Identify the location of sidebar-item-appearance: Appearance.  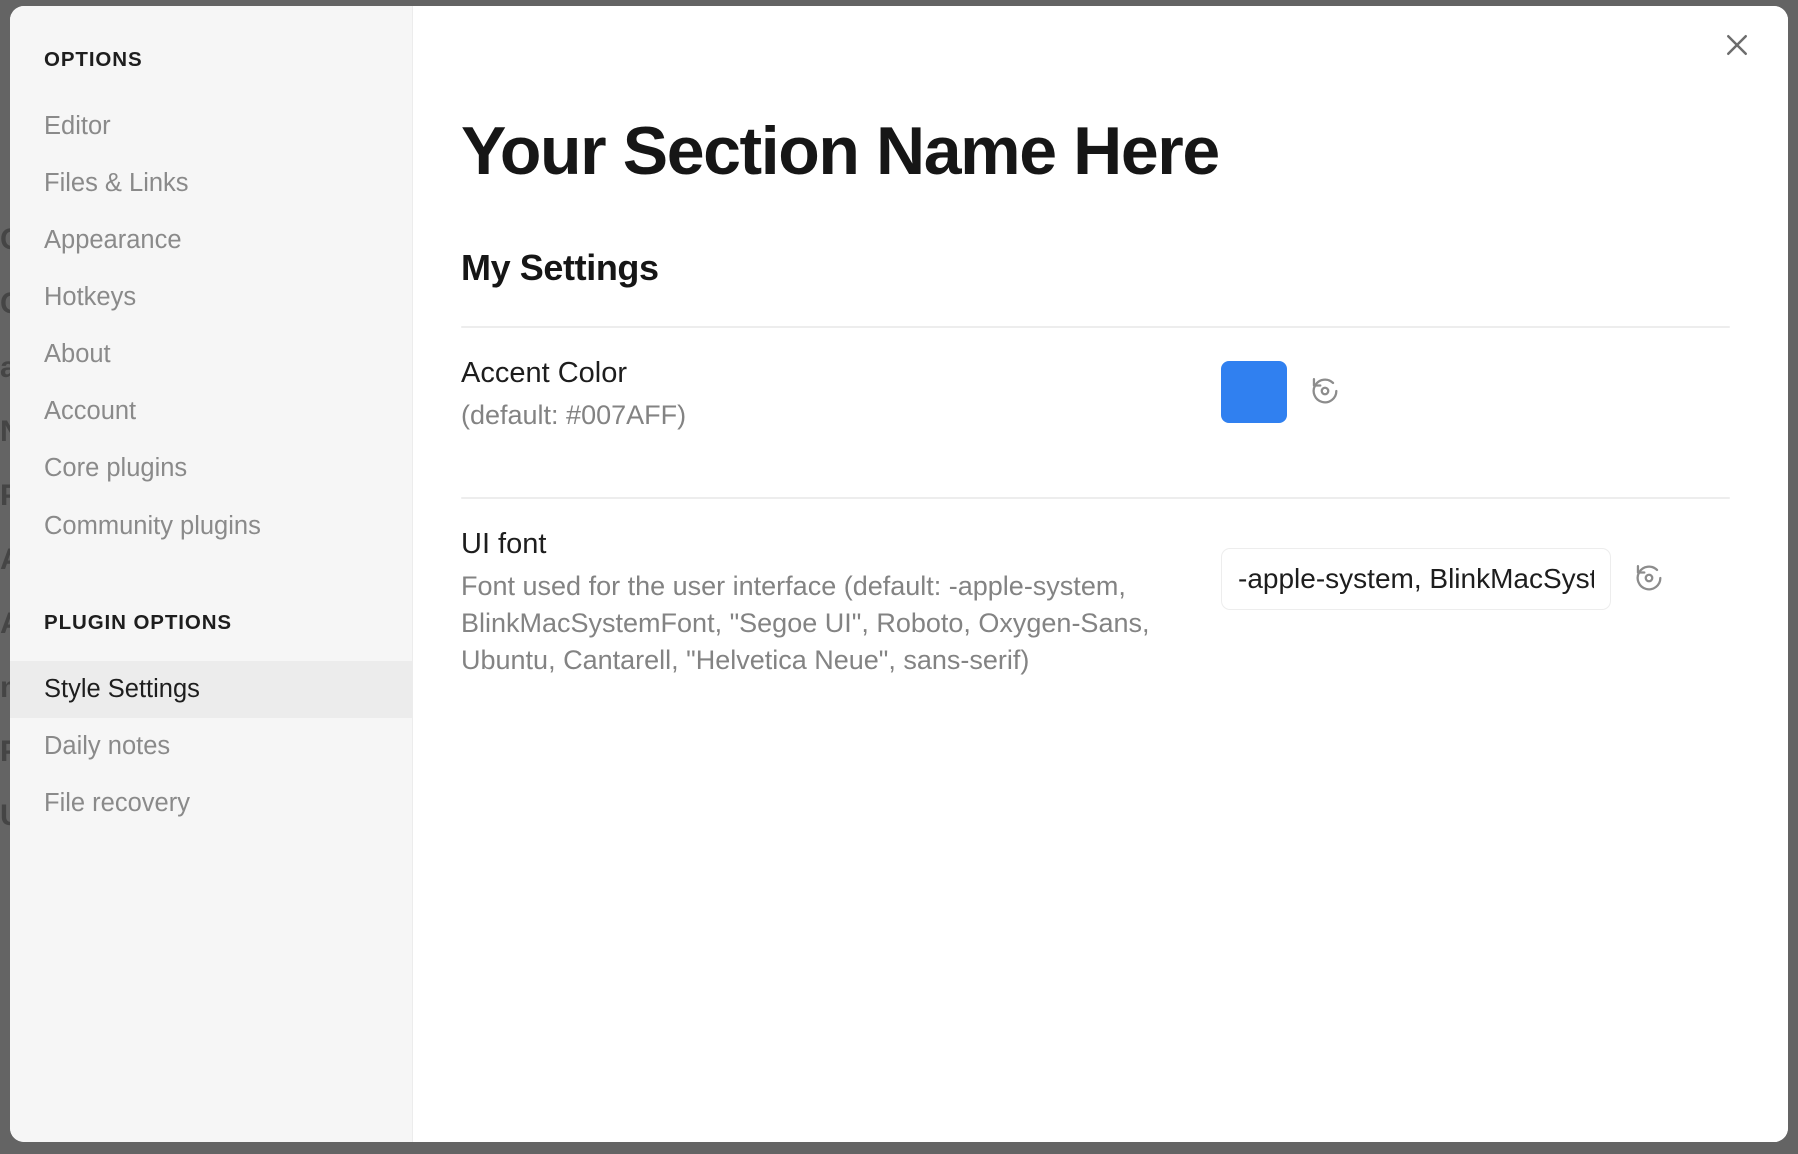
(211, 240).